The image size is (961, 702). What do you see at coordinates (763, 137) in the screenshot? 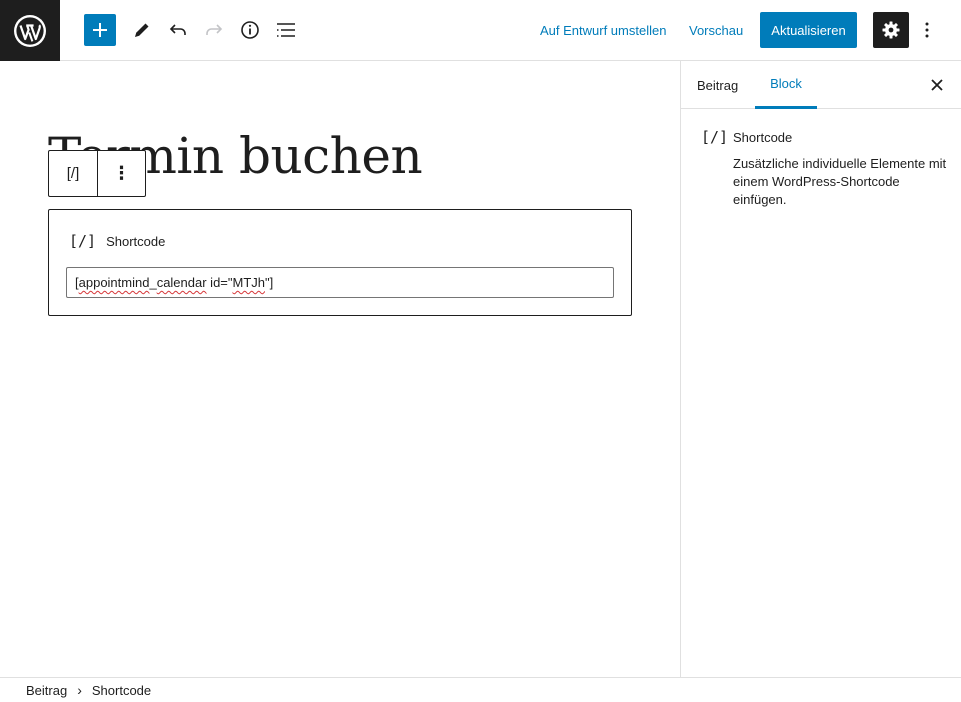
I see `block-card-title: Shortcode` at bounding box center [763, 137].